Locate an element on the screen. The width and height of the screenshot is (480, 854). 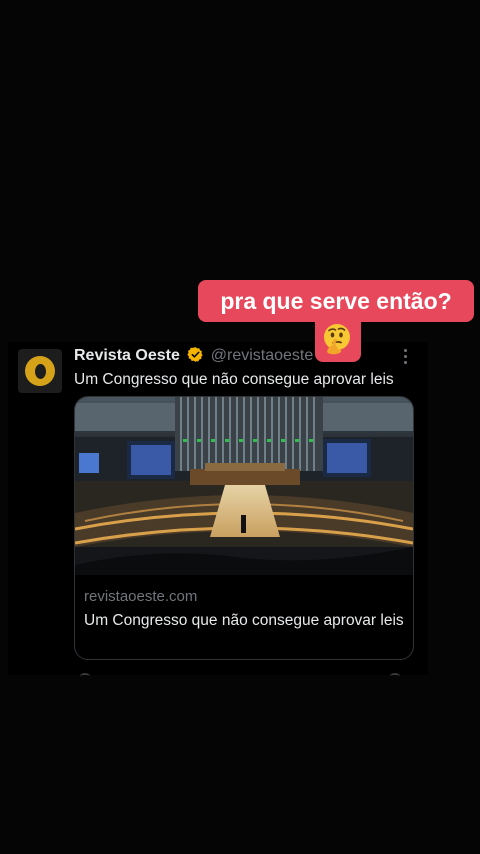
thinking-face-icon is located at coordinates (337, 339).